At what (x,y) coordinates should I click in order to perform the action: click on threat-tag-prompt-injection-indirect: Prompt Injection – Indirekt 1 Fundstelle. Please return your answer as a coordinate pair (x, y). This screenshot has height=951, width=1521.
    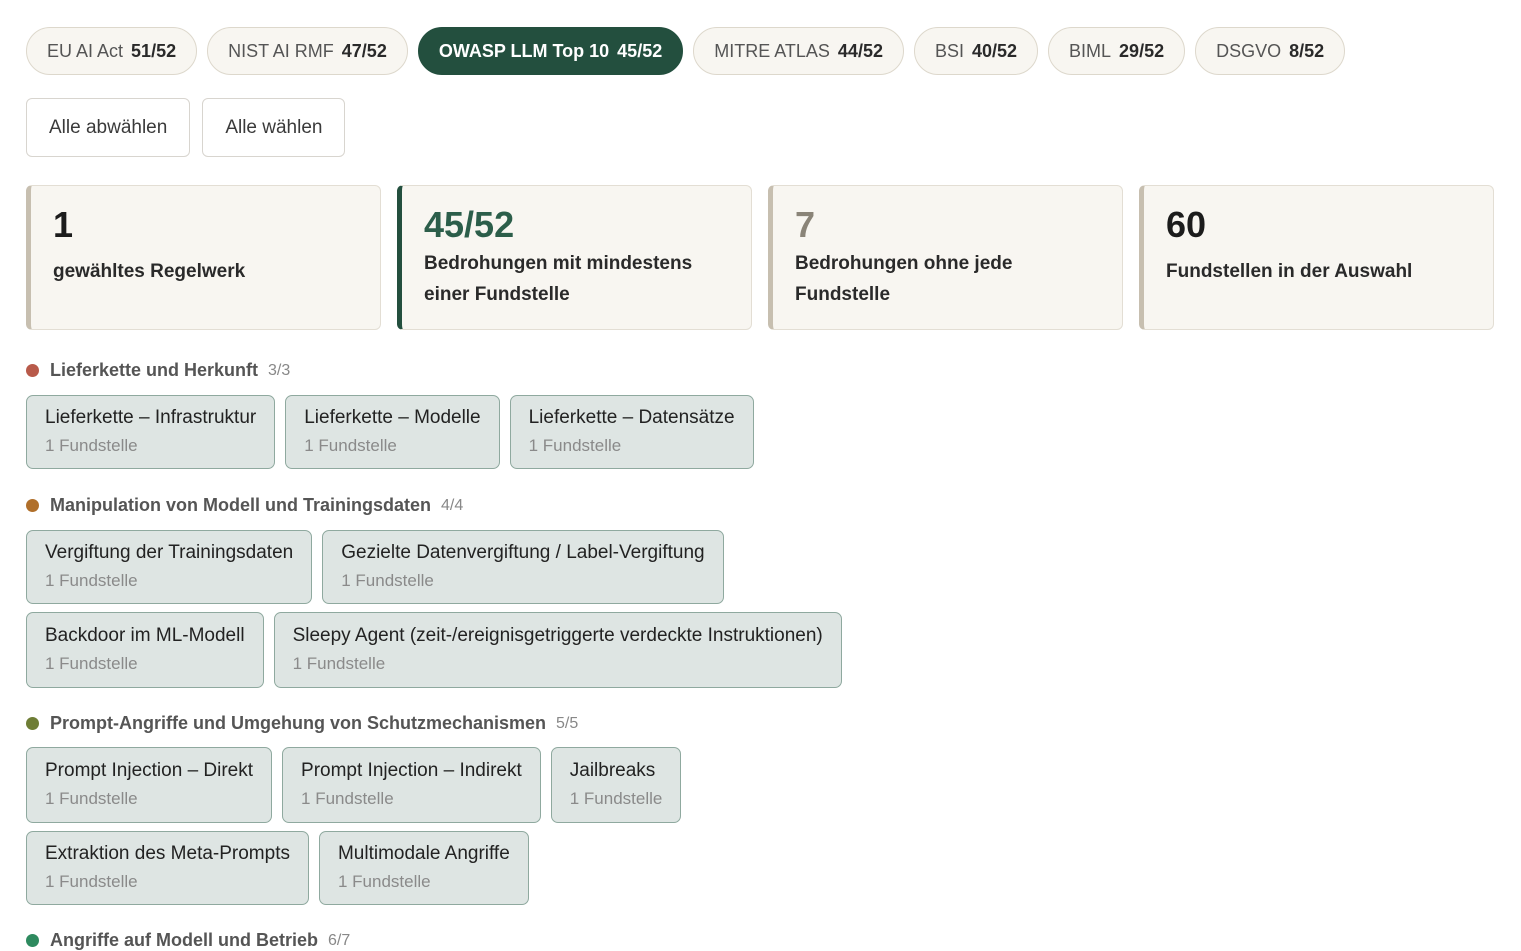
    Looking at the image, I should click on (411, 785).